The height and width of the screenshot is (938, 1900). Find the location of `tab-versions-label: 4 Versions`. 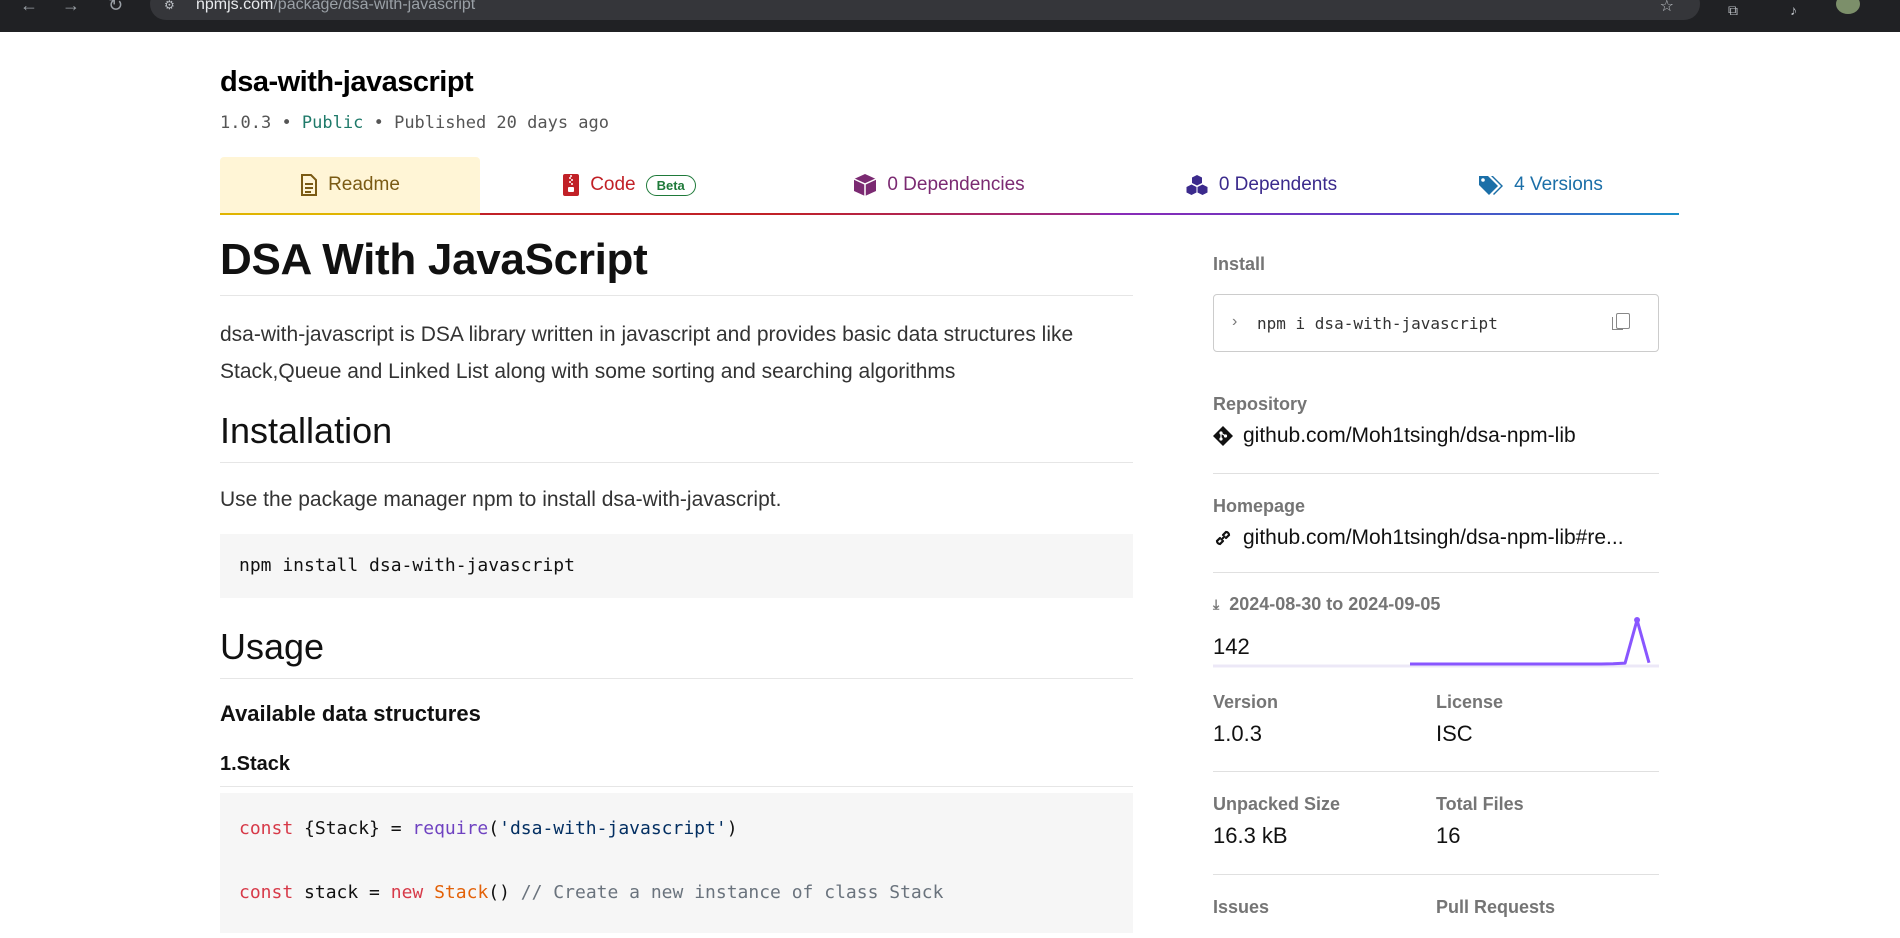

tab-versions-label: 4 Versions is located at coordinates (1558, 184).